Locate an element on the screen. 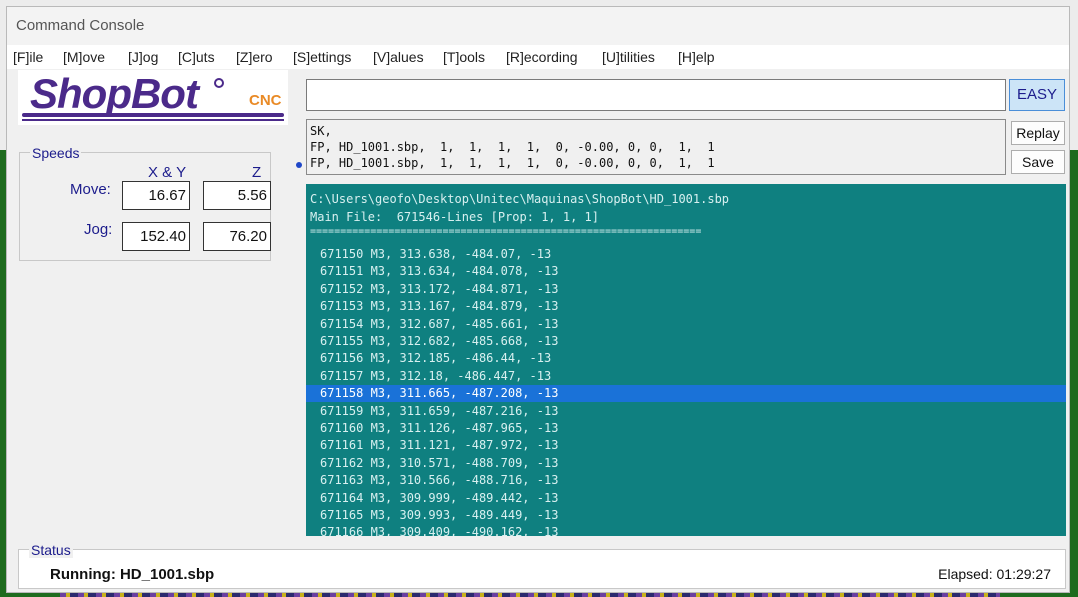 This screenshot has width=1078, height=597. console-line: 671161 M3, 311.121, -487.972, -13 is located at coordinates (686, 445).